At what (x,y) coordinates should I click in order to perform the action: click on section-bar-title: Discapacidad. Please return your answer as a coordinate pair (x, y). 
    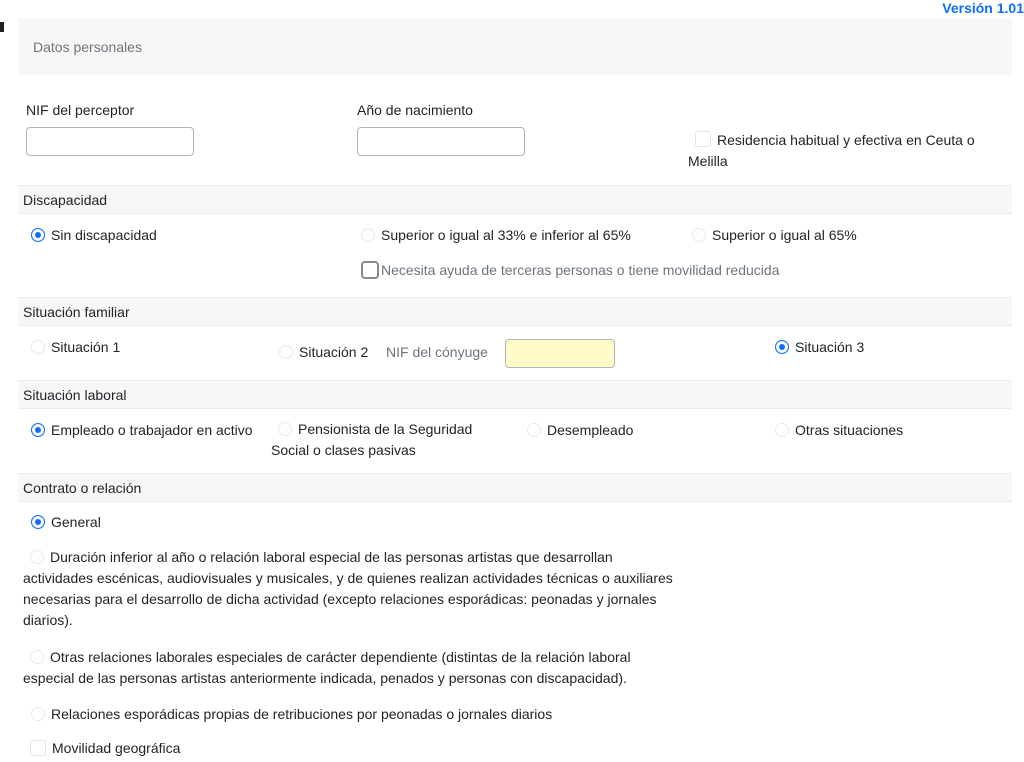
    Looking at the image, I should click on (65, 200).